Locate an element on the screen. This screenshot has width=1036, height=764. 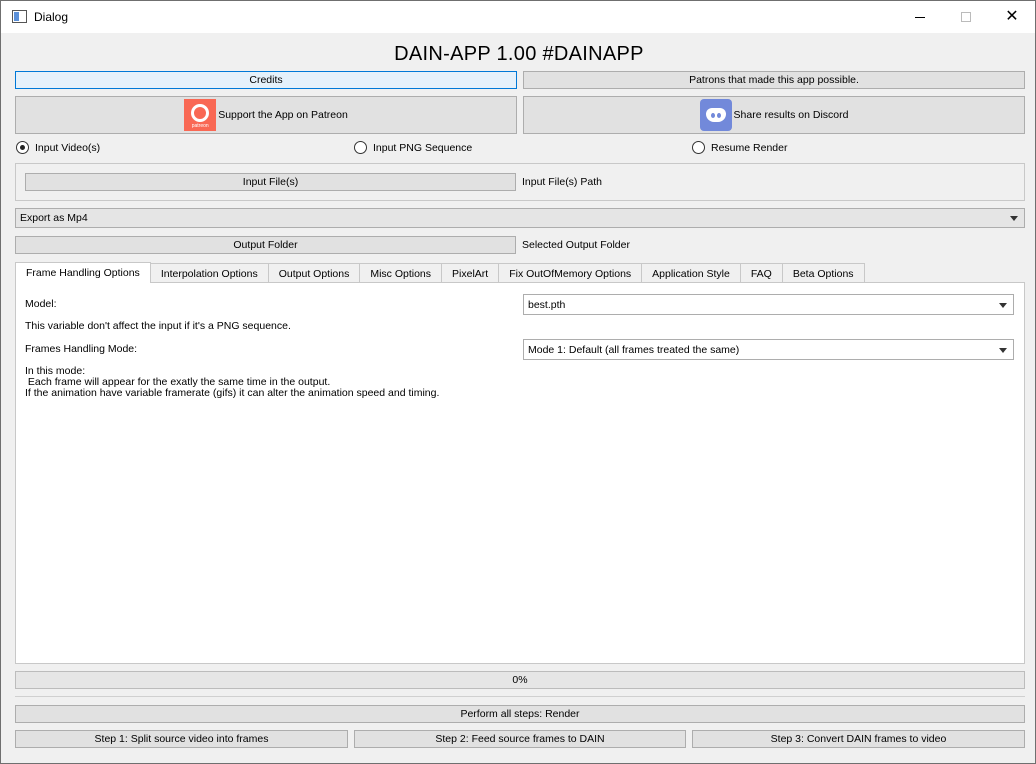
step2-feed-button: Step 2: Feed source frames to DAIN is located at coordinates (520, 739).